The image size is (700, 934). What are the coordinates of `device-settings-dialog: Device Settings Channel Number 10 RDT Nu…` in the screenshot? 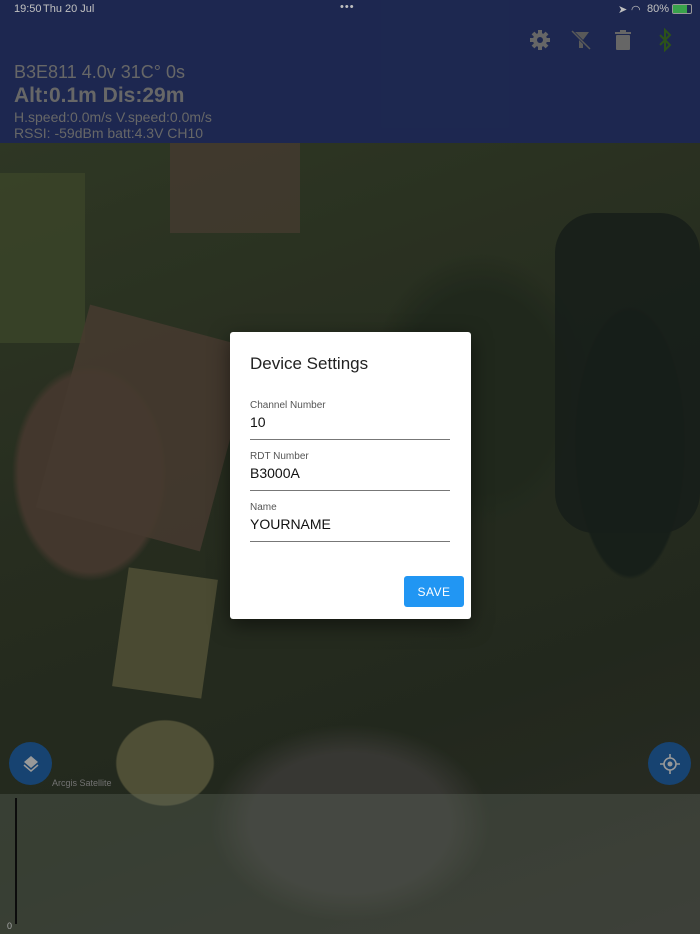 It's located at (350, 475).